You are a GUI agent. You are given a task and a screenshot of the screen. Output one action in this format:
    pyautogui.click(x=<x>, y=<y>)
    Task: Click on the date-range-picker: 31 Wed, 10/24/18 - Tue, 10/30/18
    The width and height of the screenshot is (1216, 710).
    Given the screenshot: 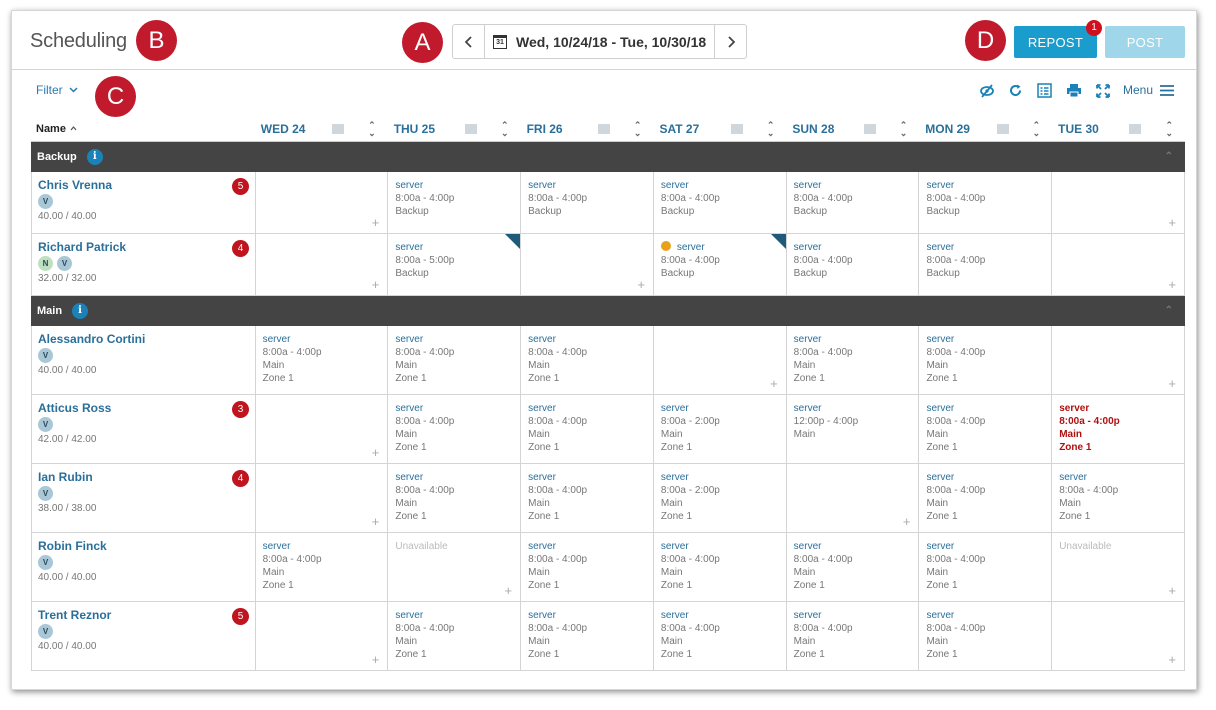 What is the action you would take?
    pyautogui.click(x=599, y=41)
    